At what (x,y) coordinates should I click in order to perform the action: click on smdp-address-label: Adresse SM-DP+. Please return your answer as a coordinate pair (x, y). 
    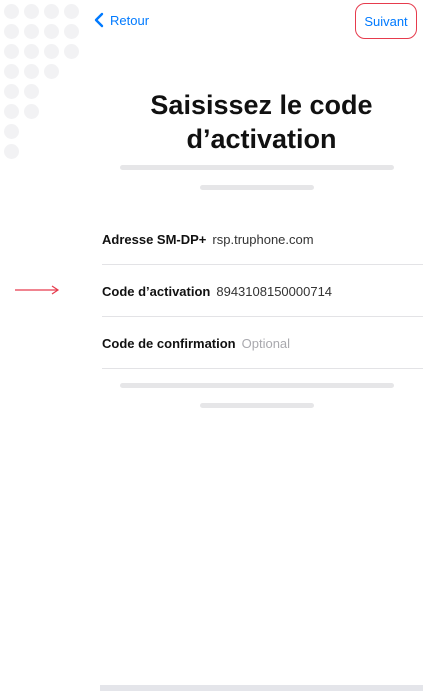
    Looking at the image, I should click on (154, 239).